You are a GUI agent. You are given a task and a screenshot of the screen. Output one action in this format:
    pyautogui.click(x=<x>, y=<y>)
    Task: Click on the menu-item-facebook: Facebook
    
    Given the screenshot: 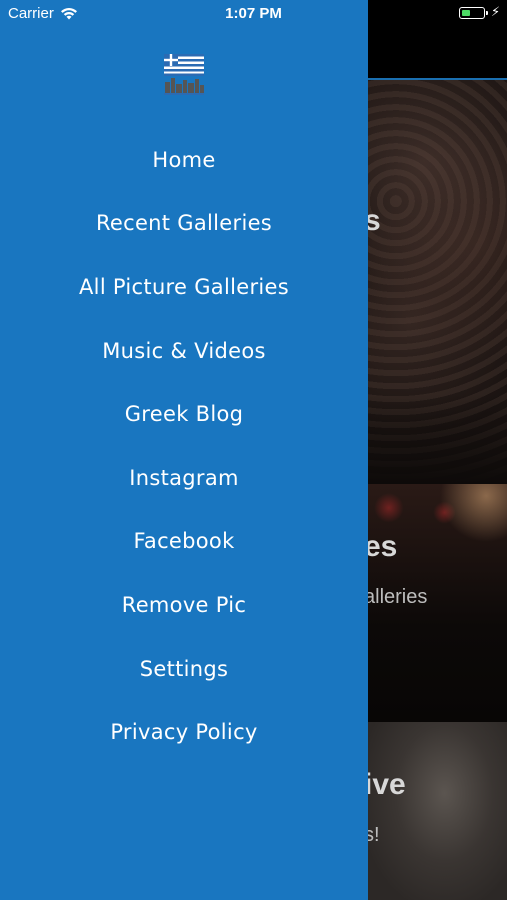 What is the action you would take?
    pyautogui.click(x=184, y=542)
    